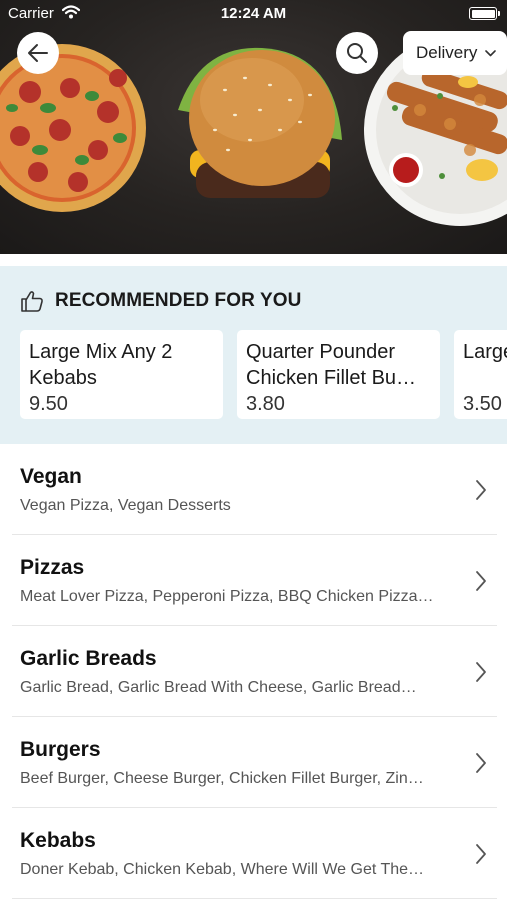  What do you see at coordinates (48, 404) in the screenshot?
I see `recommended-item-price: 9.50` at bounding box center [48, 404].